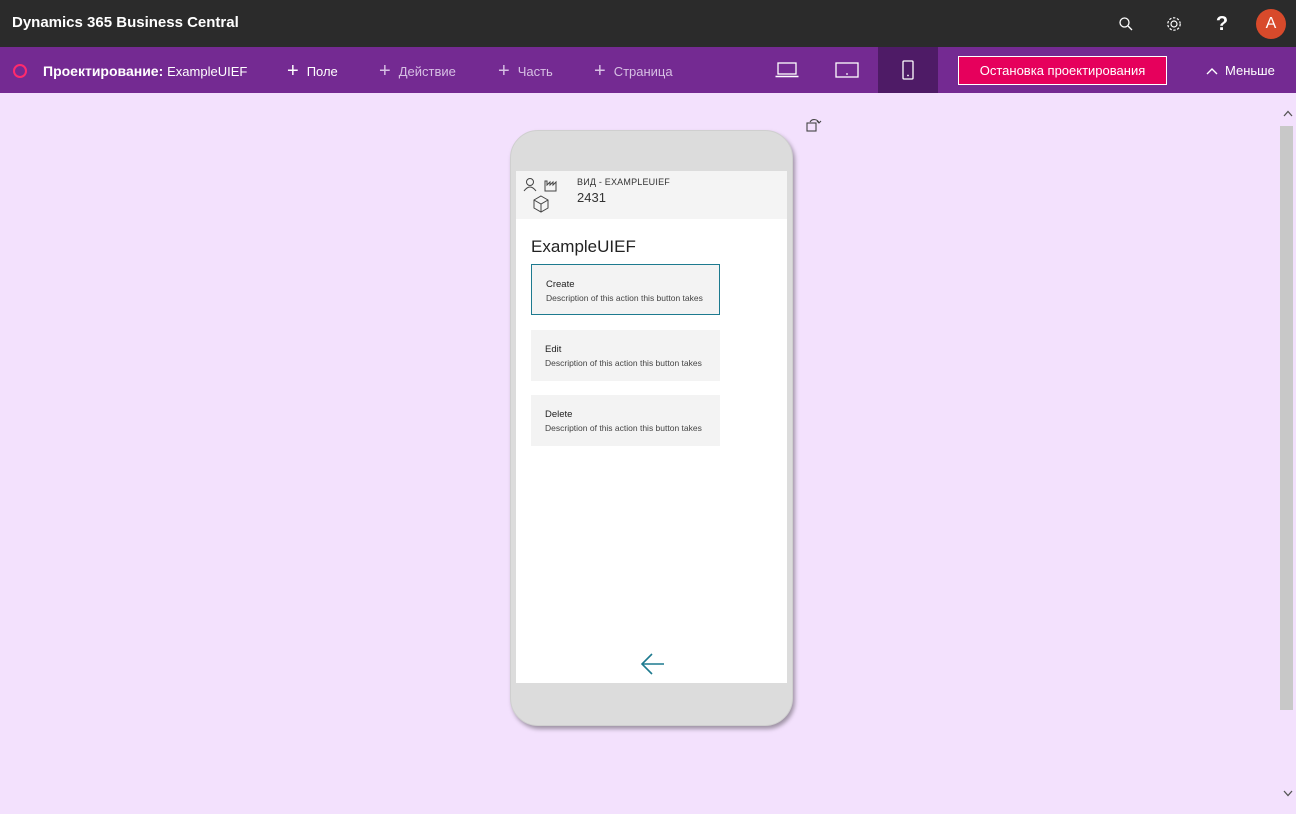 This screenshot has width=1296, height=814. I want to click on add-action-label: Действие, so click(427, 71).